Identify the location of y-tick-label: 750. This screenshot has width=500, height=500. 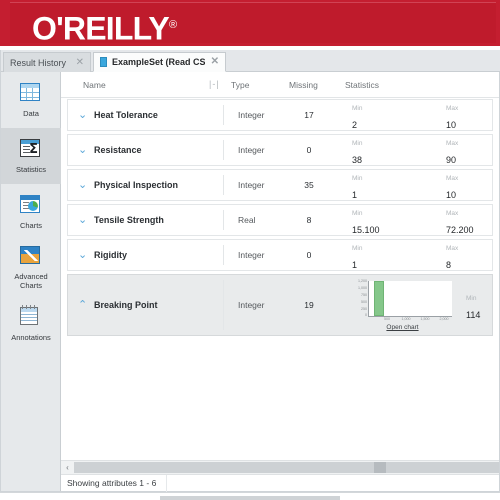
(364, 295).